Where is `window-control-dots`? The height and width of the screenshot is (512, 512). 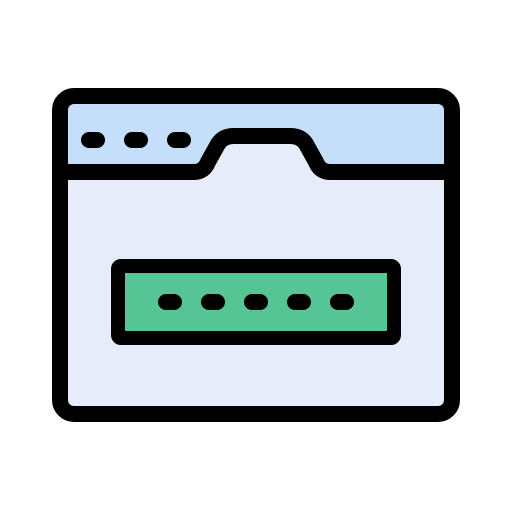 window-control-dots is located at coordinates (136, 140).